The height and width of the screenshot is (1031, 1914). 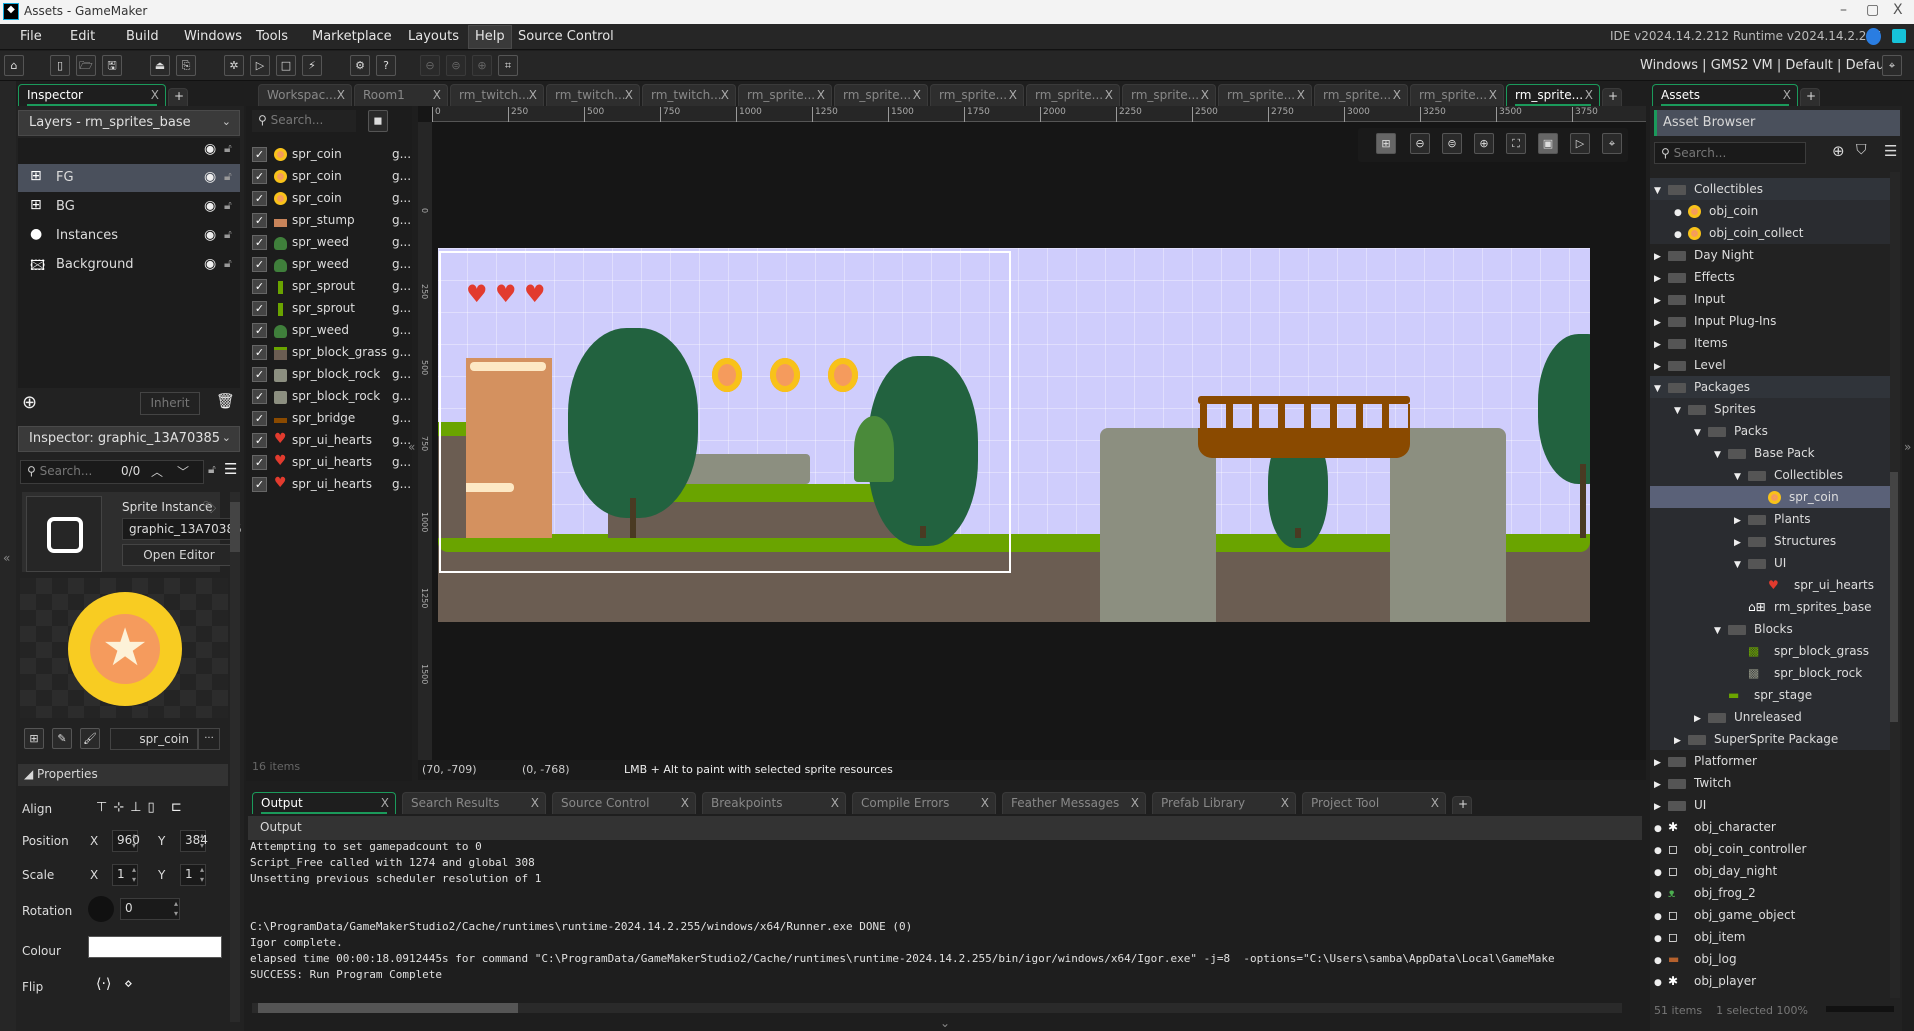 What do you see at coordinates (86, 65) in the screenshot?
I see `open-project-icon: 🗁︎` at bounding box center [86, 65].